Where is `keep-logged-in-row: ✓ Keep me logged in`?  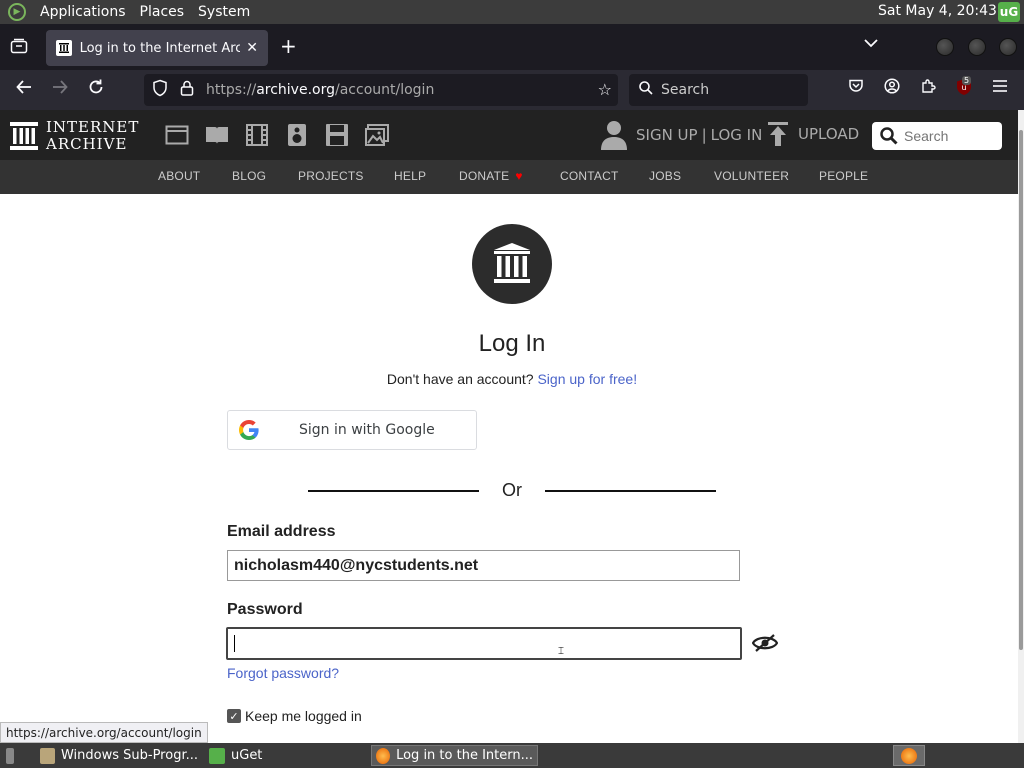
keep-logged-in-row: ✓ Keep me logged in is located at coordinates (294, 716).